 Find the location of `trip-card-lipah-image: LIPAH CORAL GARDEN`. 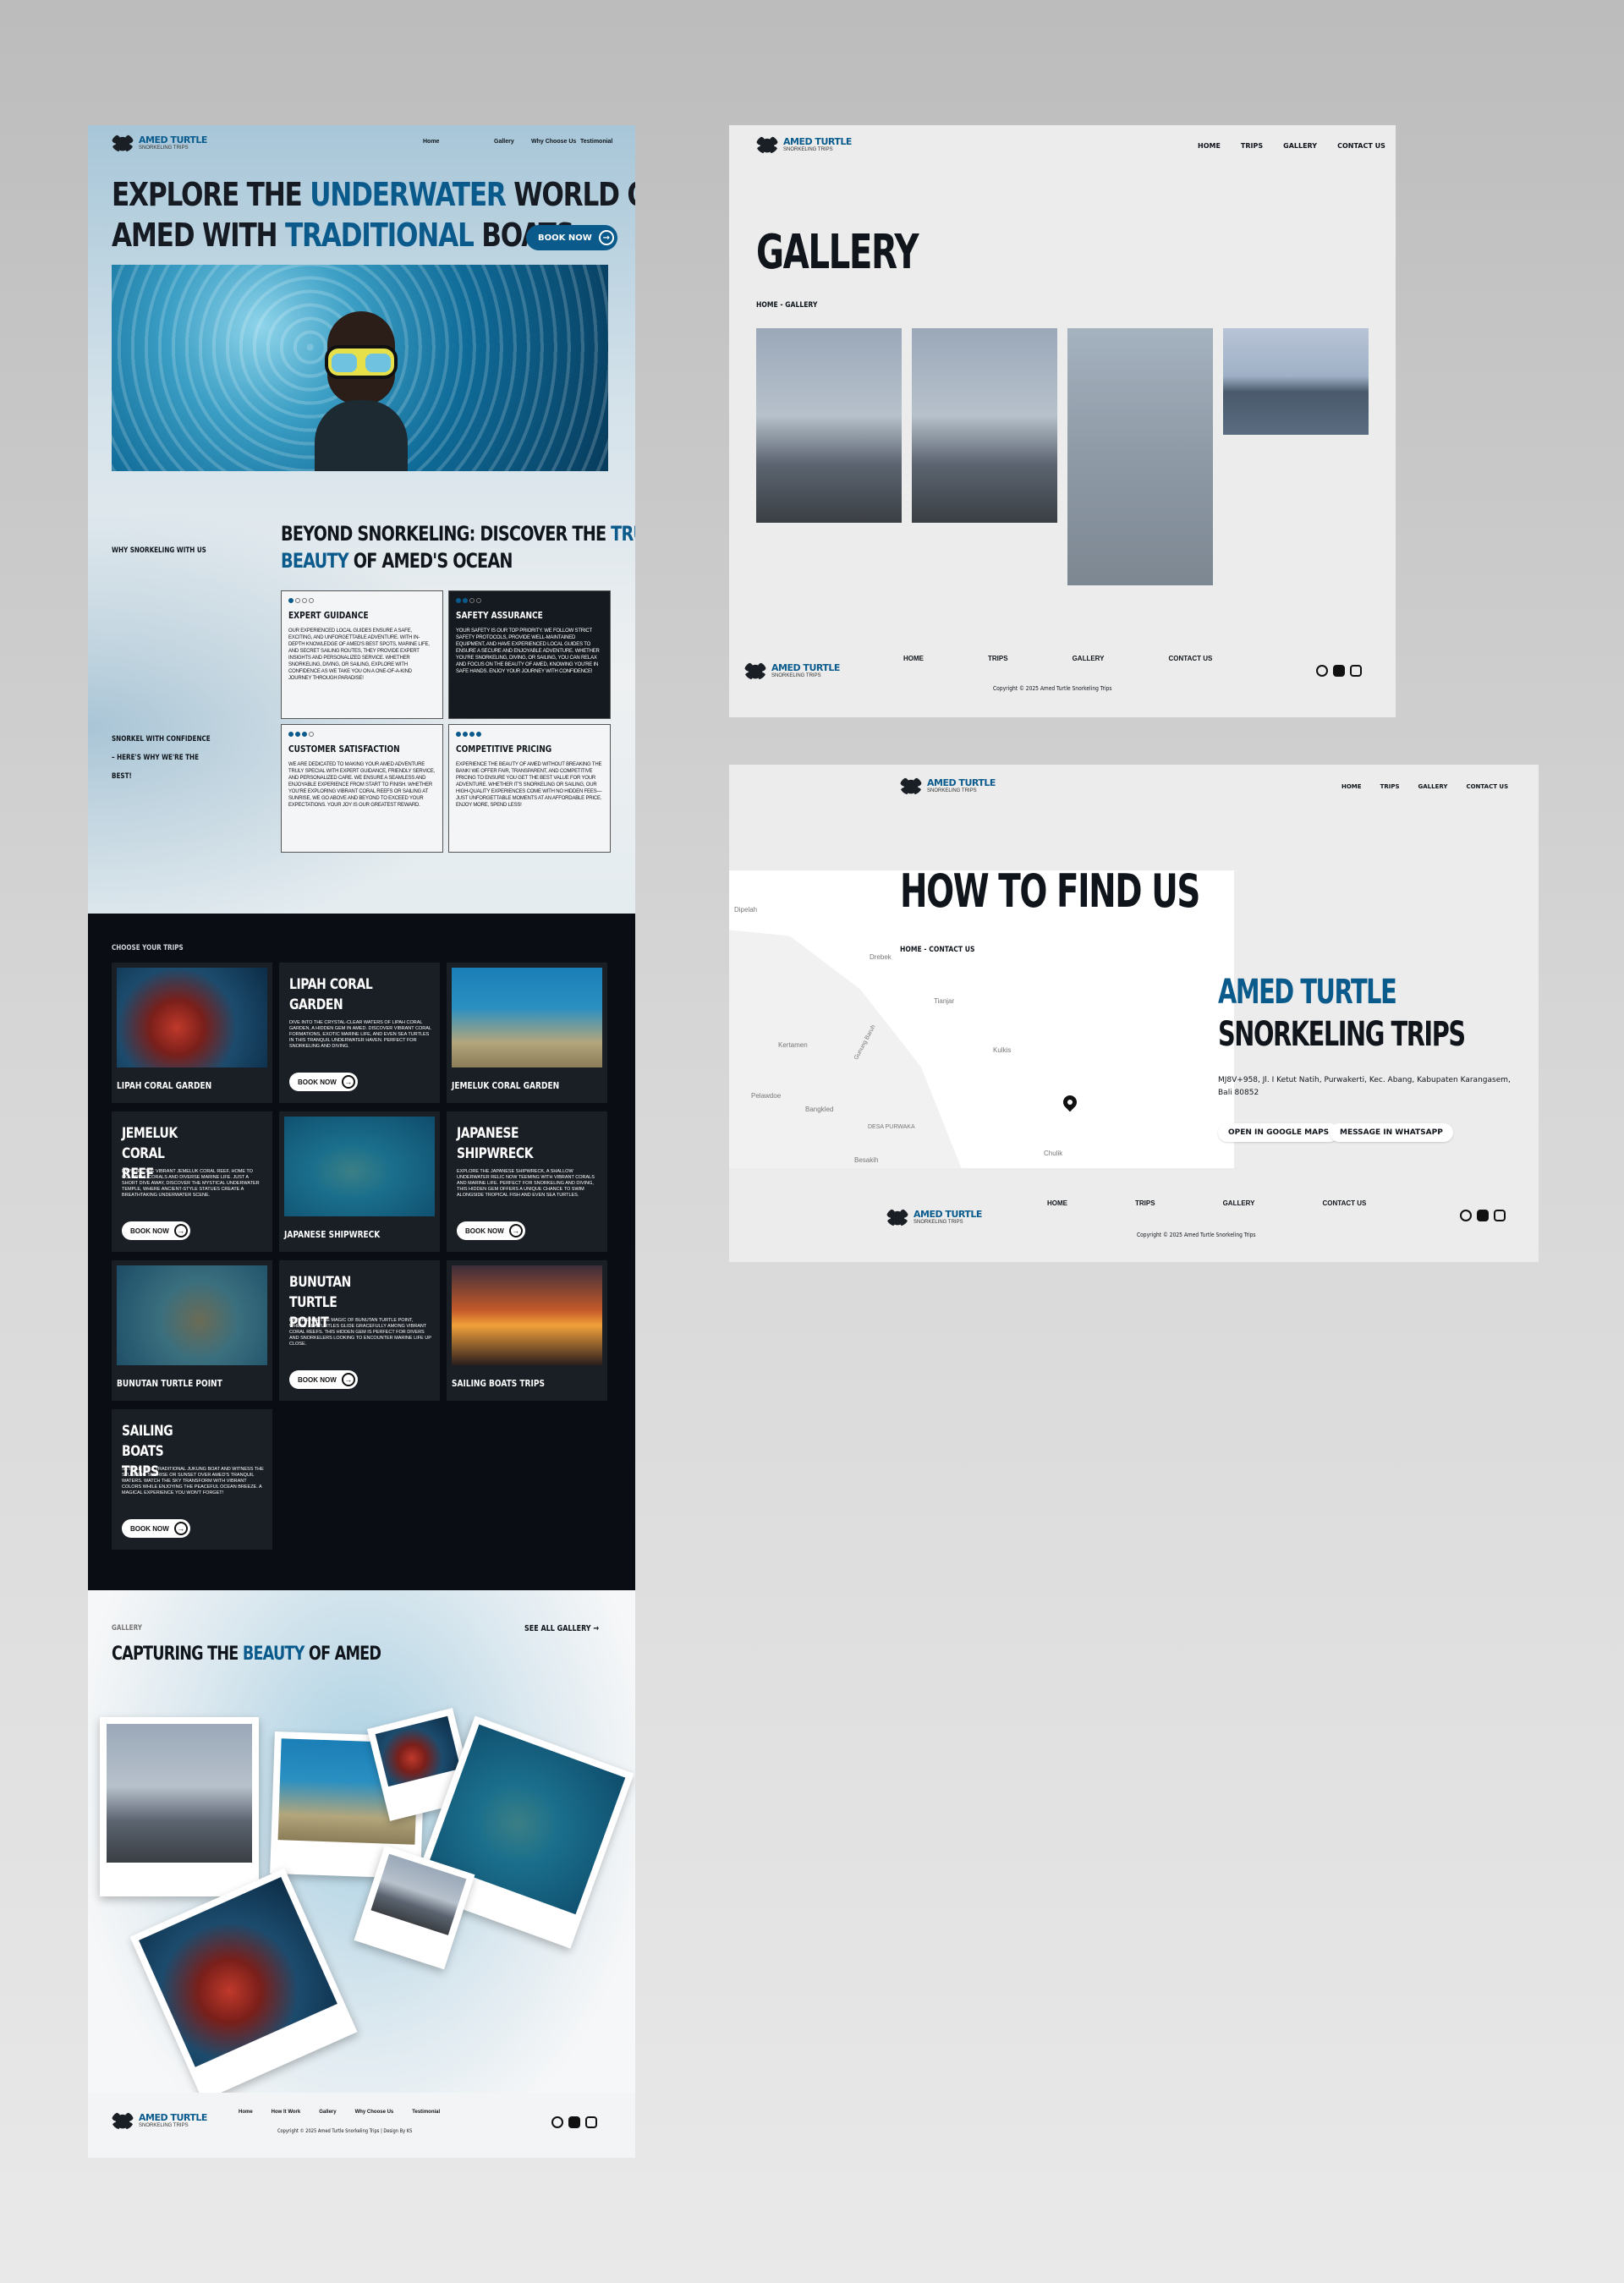

trip-card-lipah-image: LIPAH CORAL GARDEN is located at coordinates (192, 1033).